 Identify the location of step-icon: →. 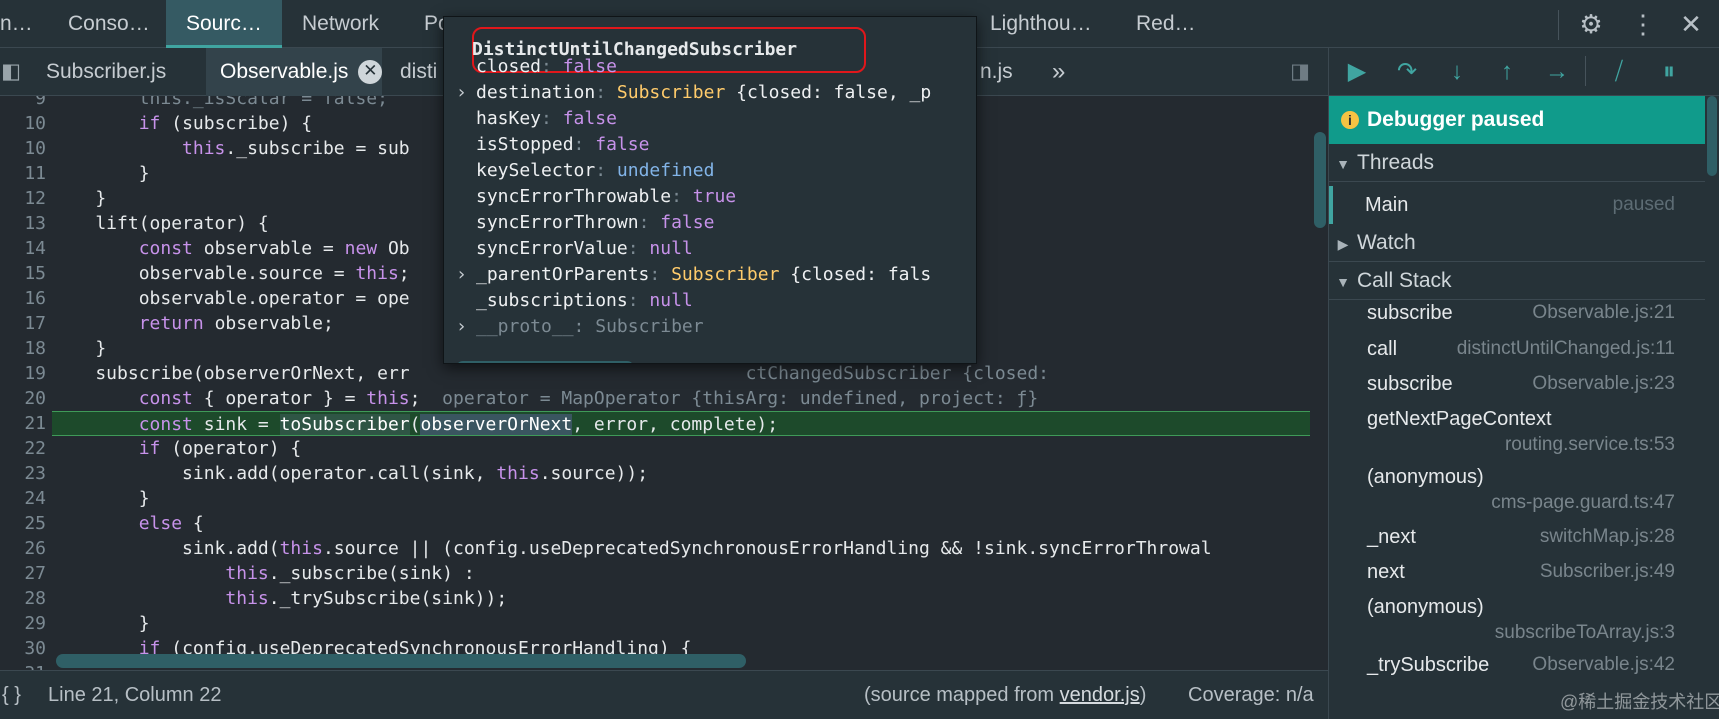
(1557, 72).